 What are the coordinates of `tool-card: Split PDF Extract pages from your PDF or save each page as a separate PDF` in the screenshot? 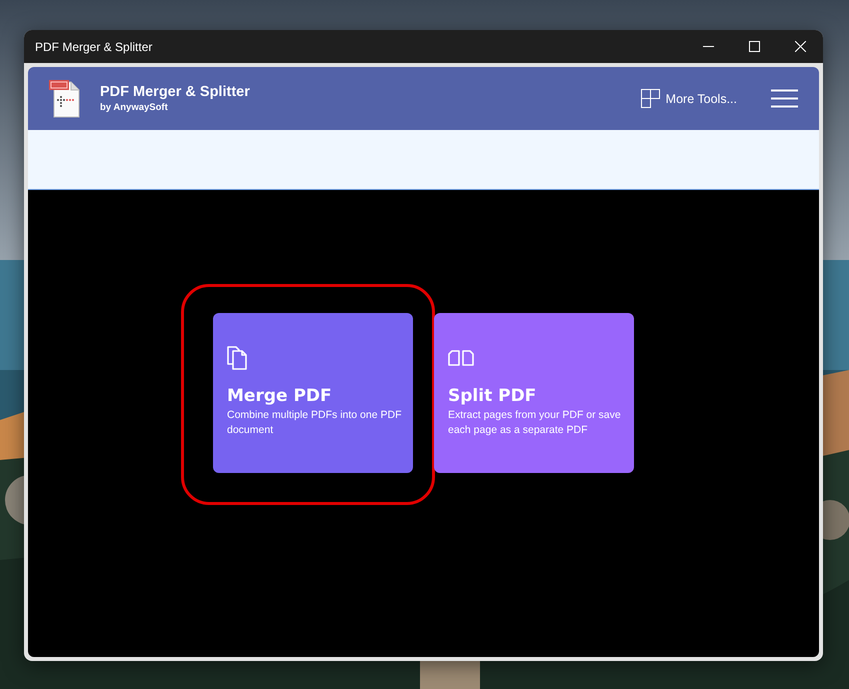 It's located at (534, 393).